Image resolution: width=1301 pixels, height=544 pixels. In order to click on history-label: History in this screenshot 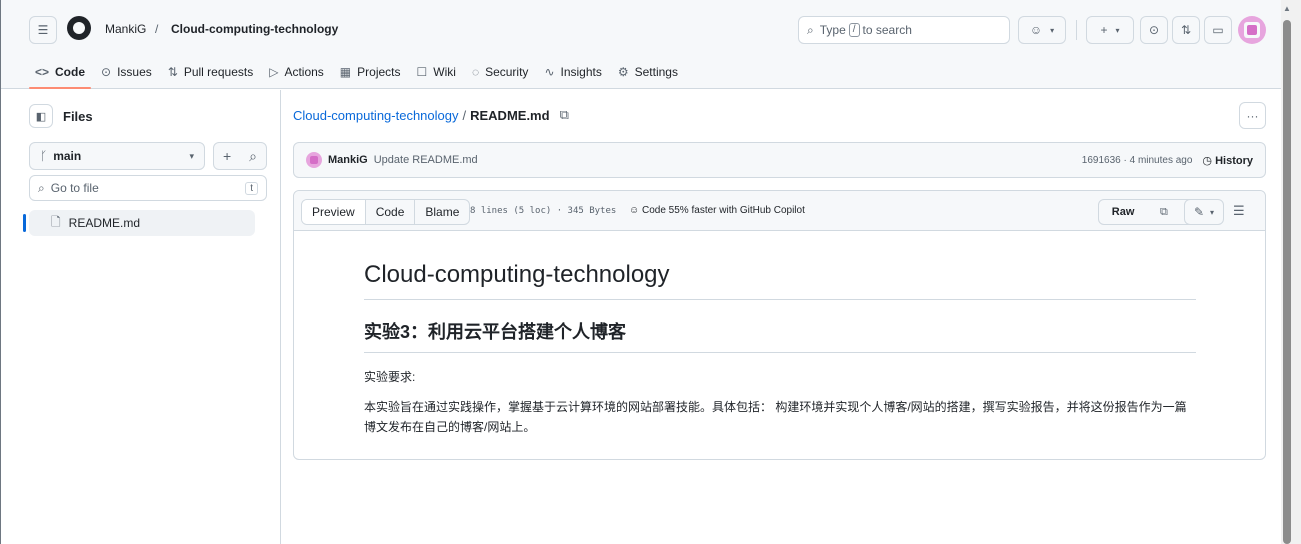, I will do `click(1234, 160)`.